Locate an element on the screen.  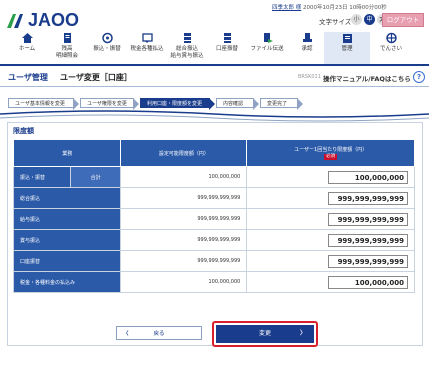
tax-payment-icon is located at coordinates (147, 38).